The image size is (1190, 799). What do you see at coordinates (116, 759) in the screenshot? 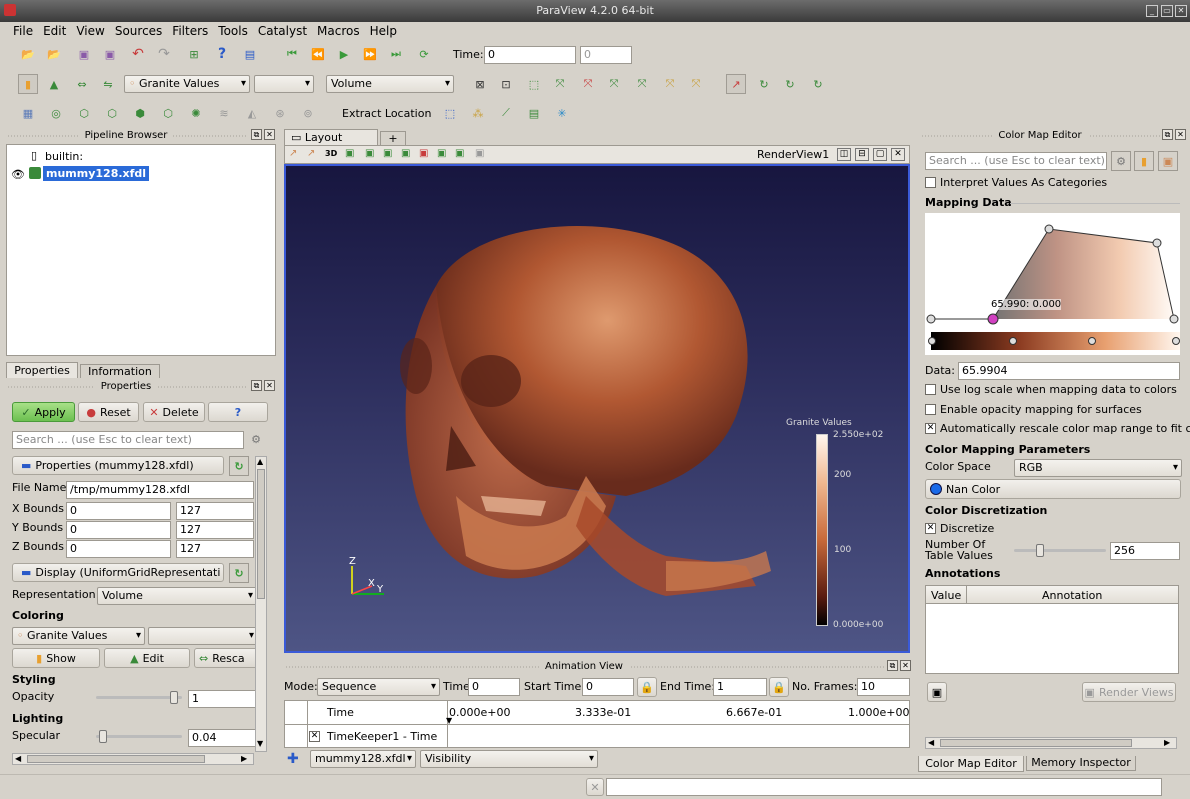
I see `scroll-hthumb` at bounding box center [116, 759].